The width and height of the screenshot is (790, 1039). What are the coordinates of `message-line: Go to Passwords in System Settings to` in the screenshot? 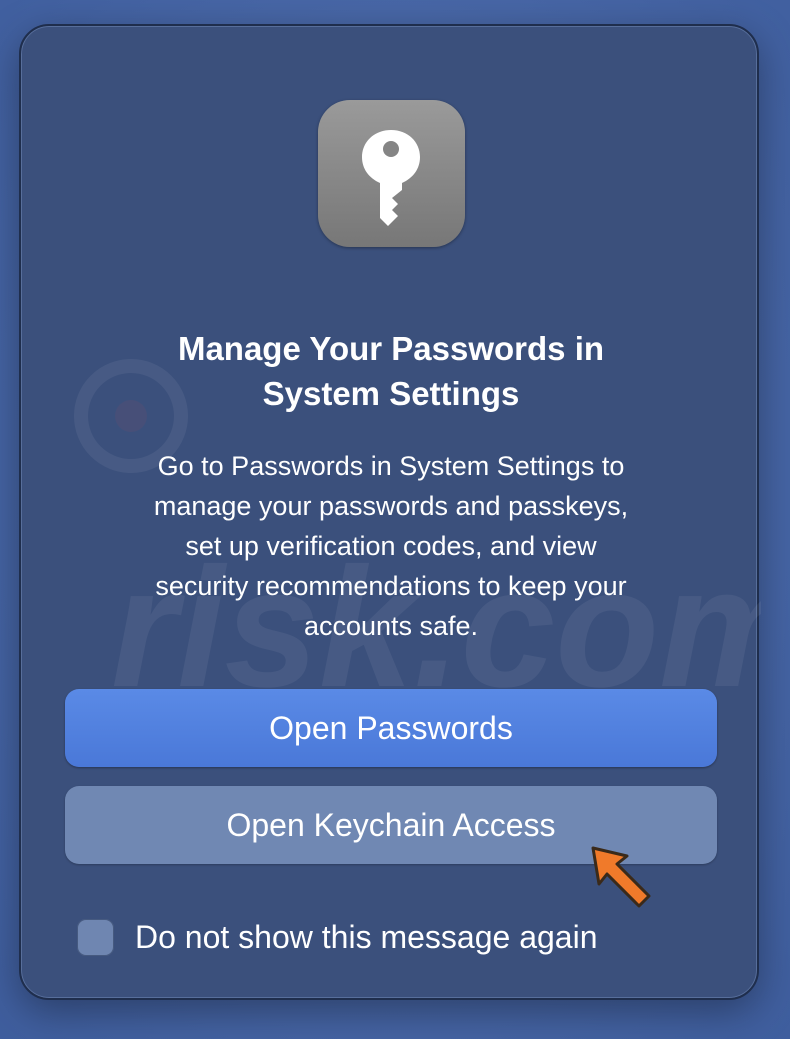 It's located at (391, 466).